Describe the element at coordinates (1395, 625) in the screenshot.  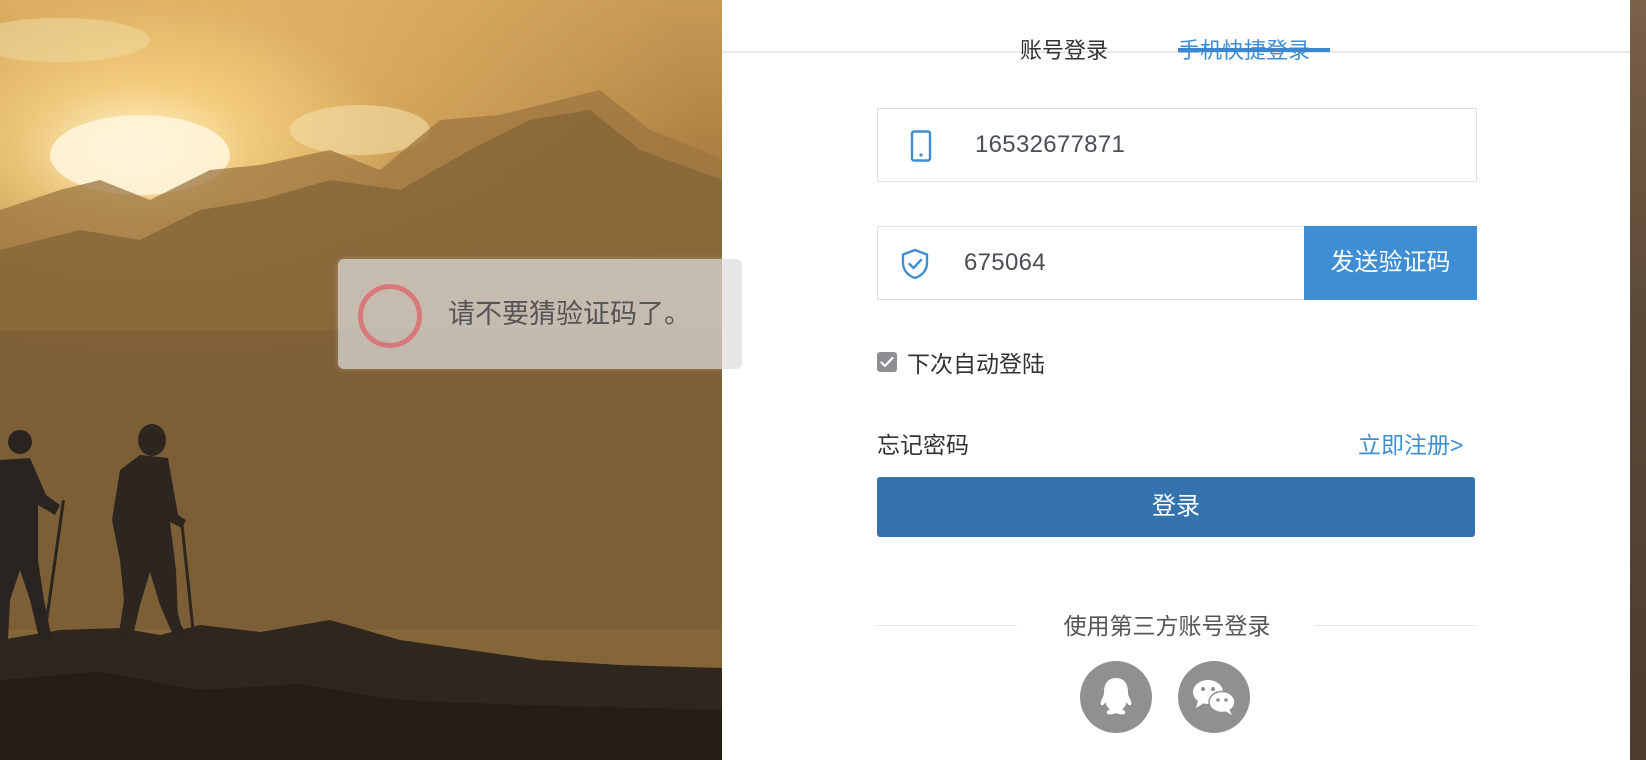
I see `divider-line-right` at that location.